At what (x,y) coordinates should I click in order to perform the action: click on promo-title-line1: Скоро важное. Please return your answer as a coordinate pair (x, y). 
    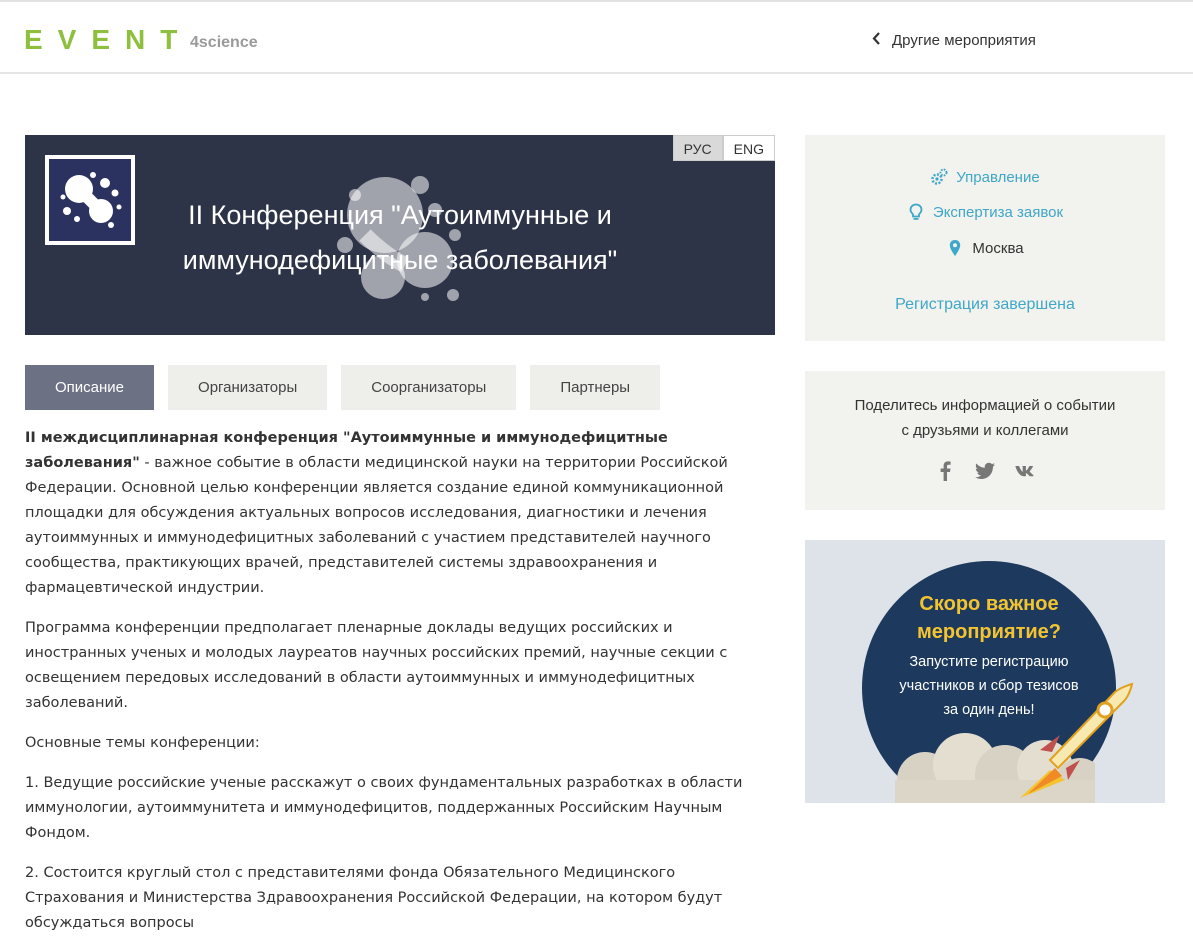
    Looking at the image, I should click on (989, 604).